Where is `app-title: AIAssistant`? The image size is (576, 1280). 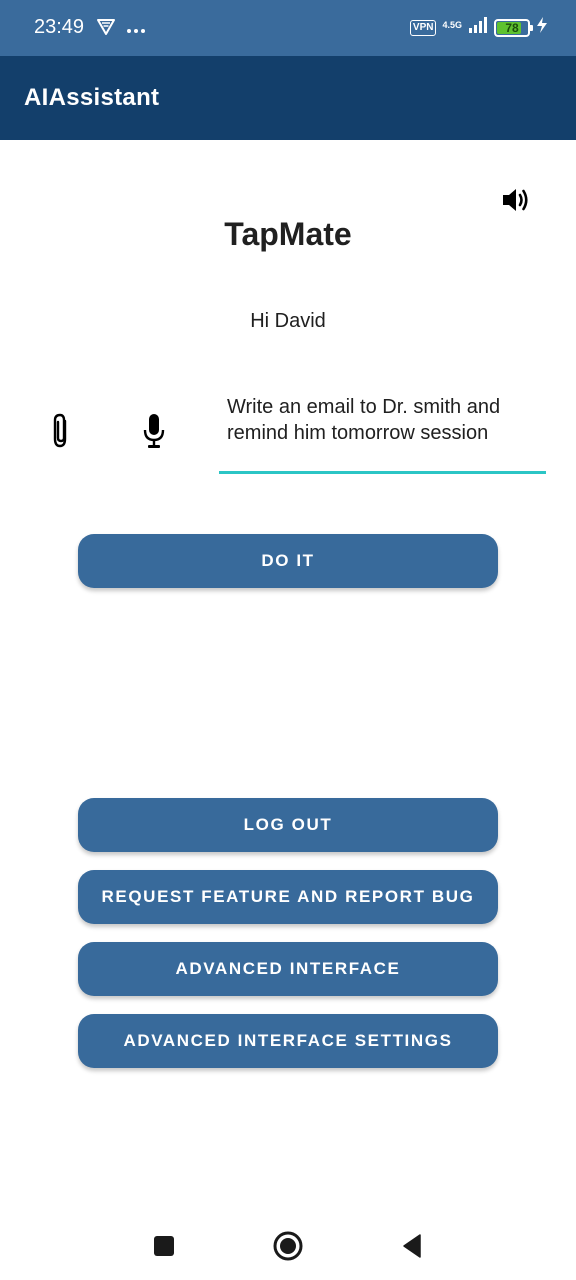 app-title: AIAssistant is located at coordinates (92, 97).